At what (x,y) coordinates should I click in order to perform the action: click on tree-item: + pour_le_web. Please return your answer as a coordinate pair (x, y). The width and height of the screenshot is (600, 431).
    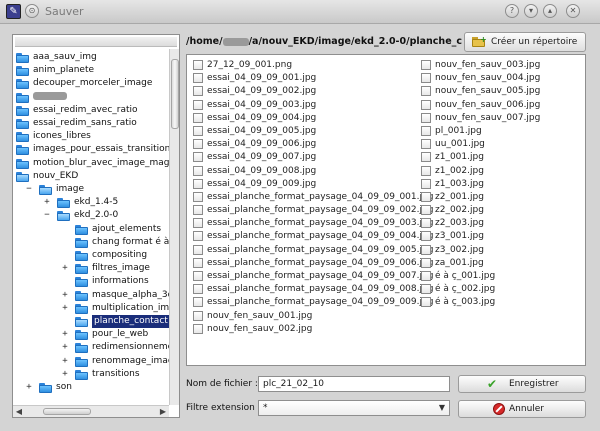
    Looking at the image, I should click on (91, 334).